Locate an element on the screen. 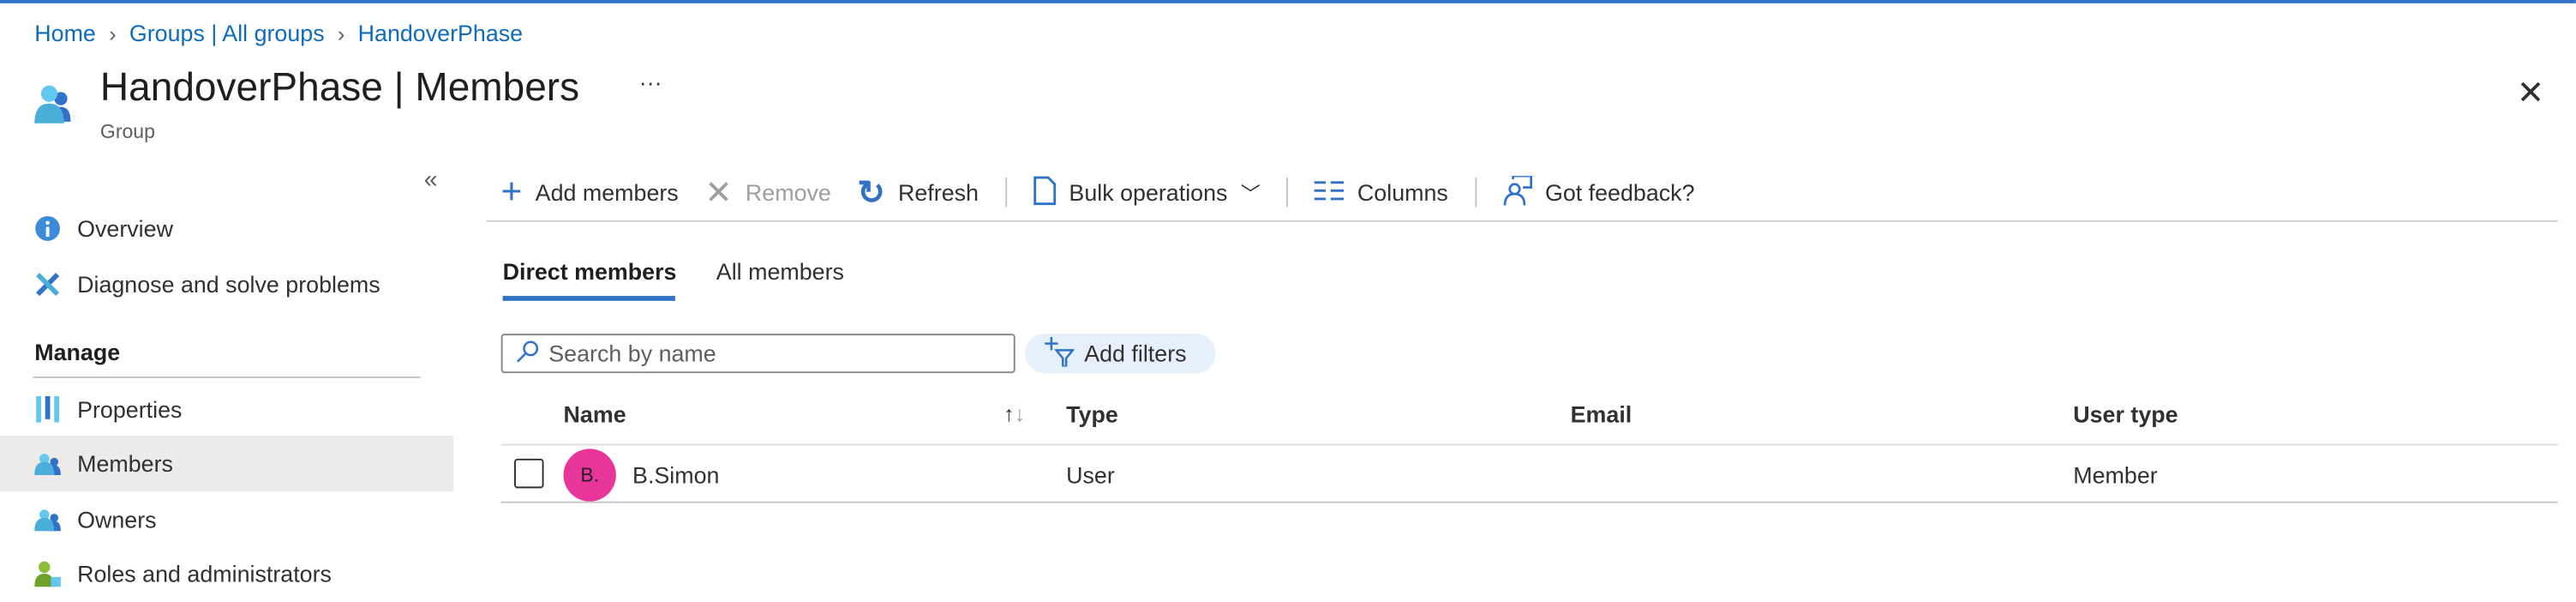 This screenshot has height=602, width=2576. column-header-email: Email is located at coordinates (1601, 414).